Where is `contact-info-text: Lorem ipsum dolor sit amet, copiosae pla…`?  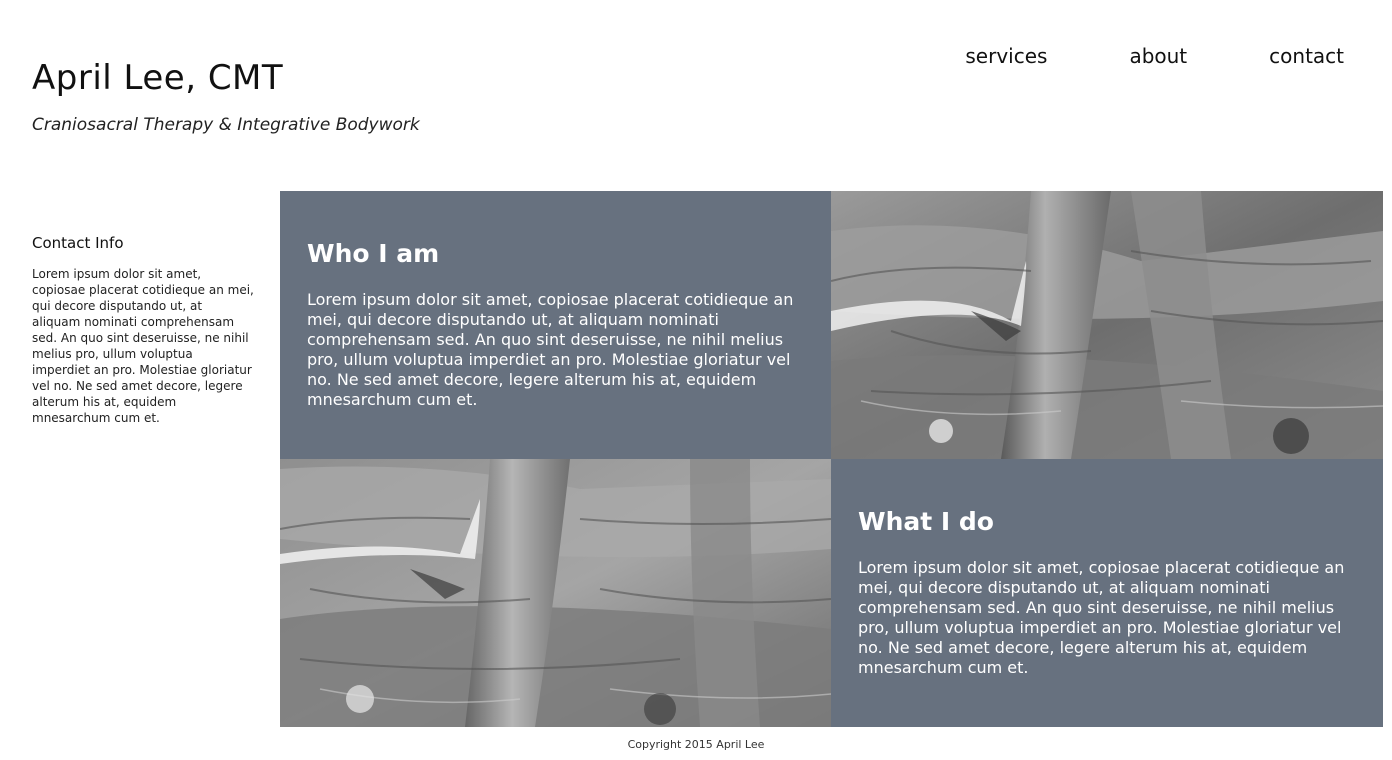 contact-info-text: Lorem ipsum dolor sit amet, copiosae pla… is located at coordinates (143, 346).